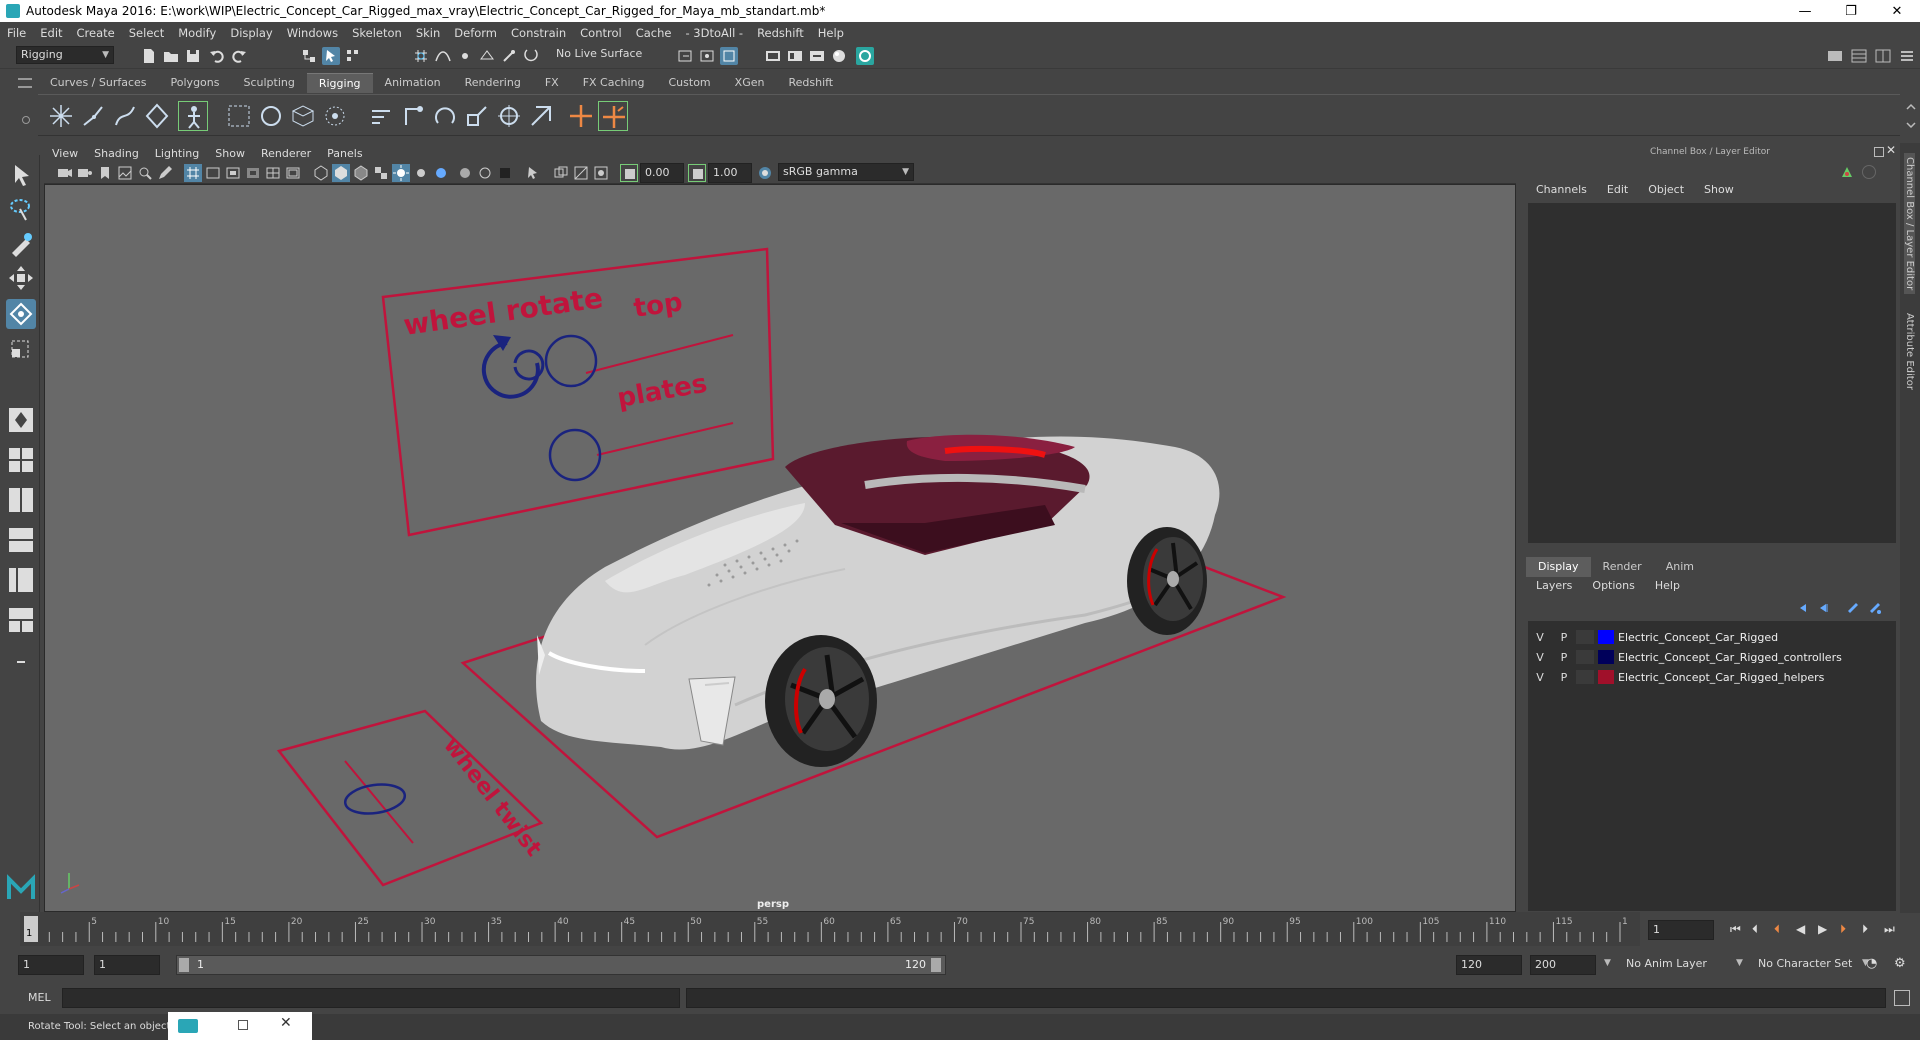  What do you see at coordinates (230, 153) in the screenshot?
I see `viewport-menu-show: Show` at bounding box center [230, 153].